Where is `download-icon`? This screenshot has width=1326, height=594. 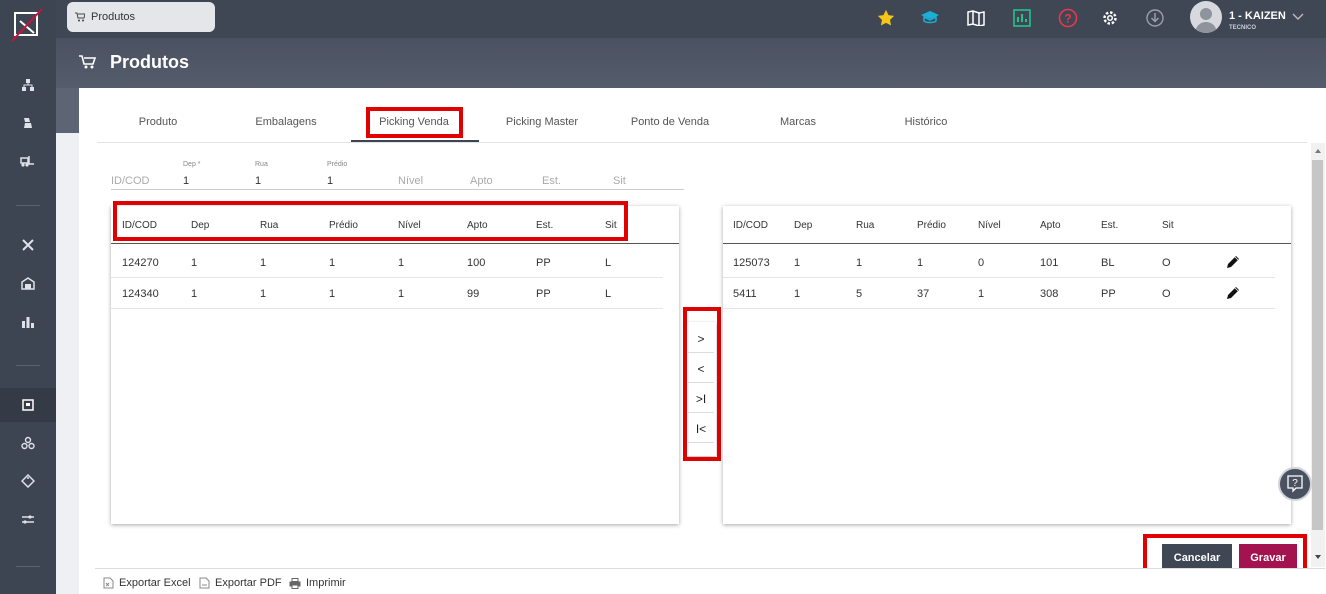
download-icon is located at coordinates (1155, 18).